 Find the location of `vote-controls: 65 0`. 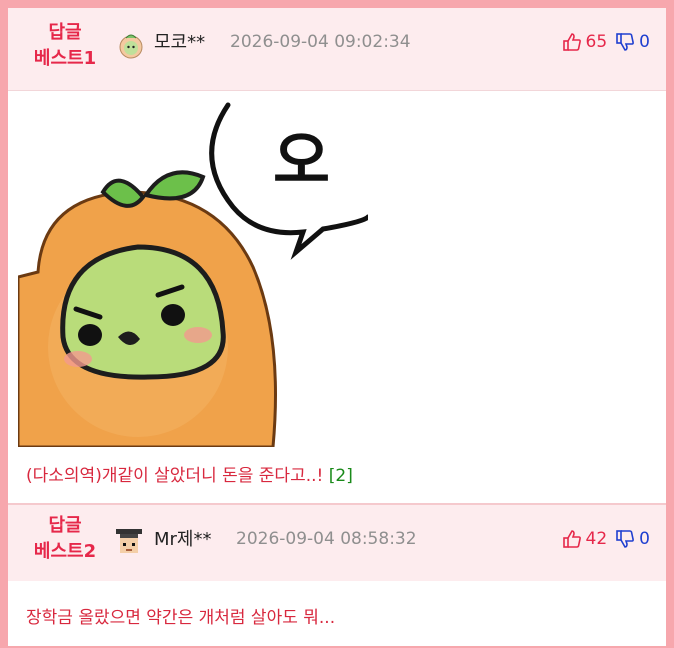

vote-controls: 65 0 is located at coordinates (606, 42).